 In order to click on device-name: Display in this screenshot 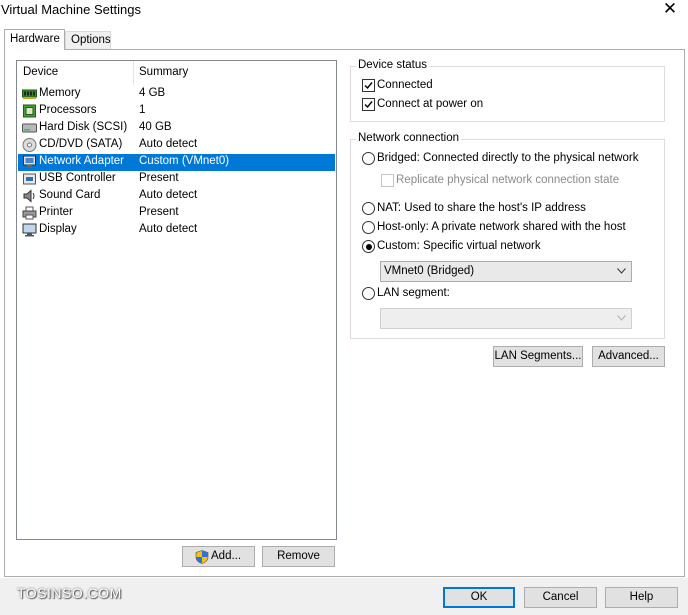, I will do `click(58, 229)`.